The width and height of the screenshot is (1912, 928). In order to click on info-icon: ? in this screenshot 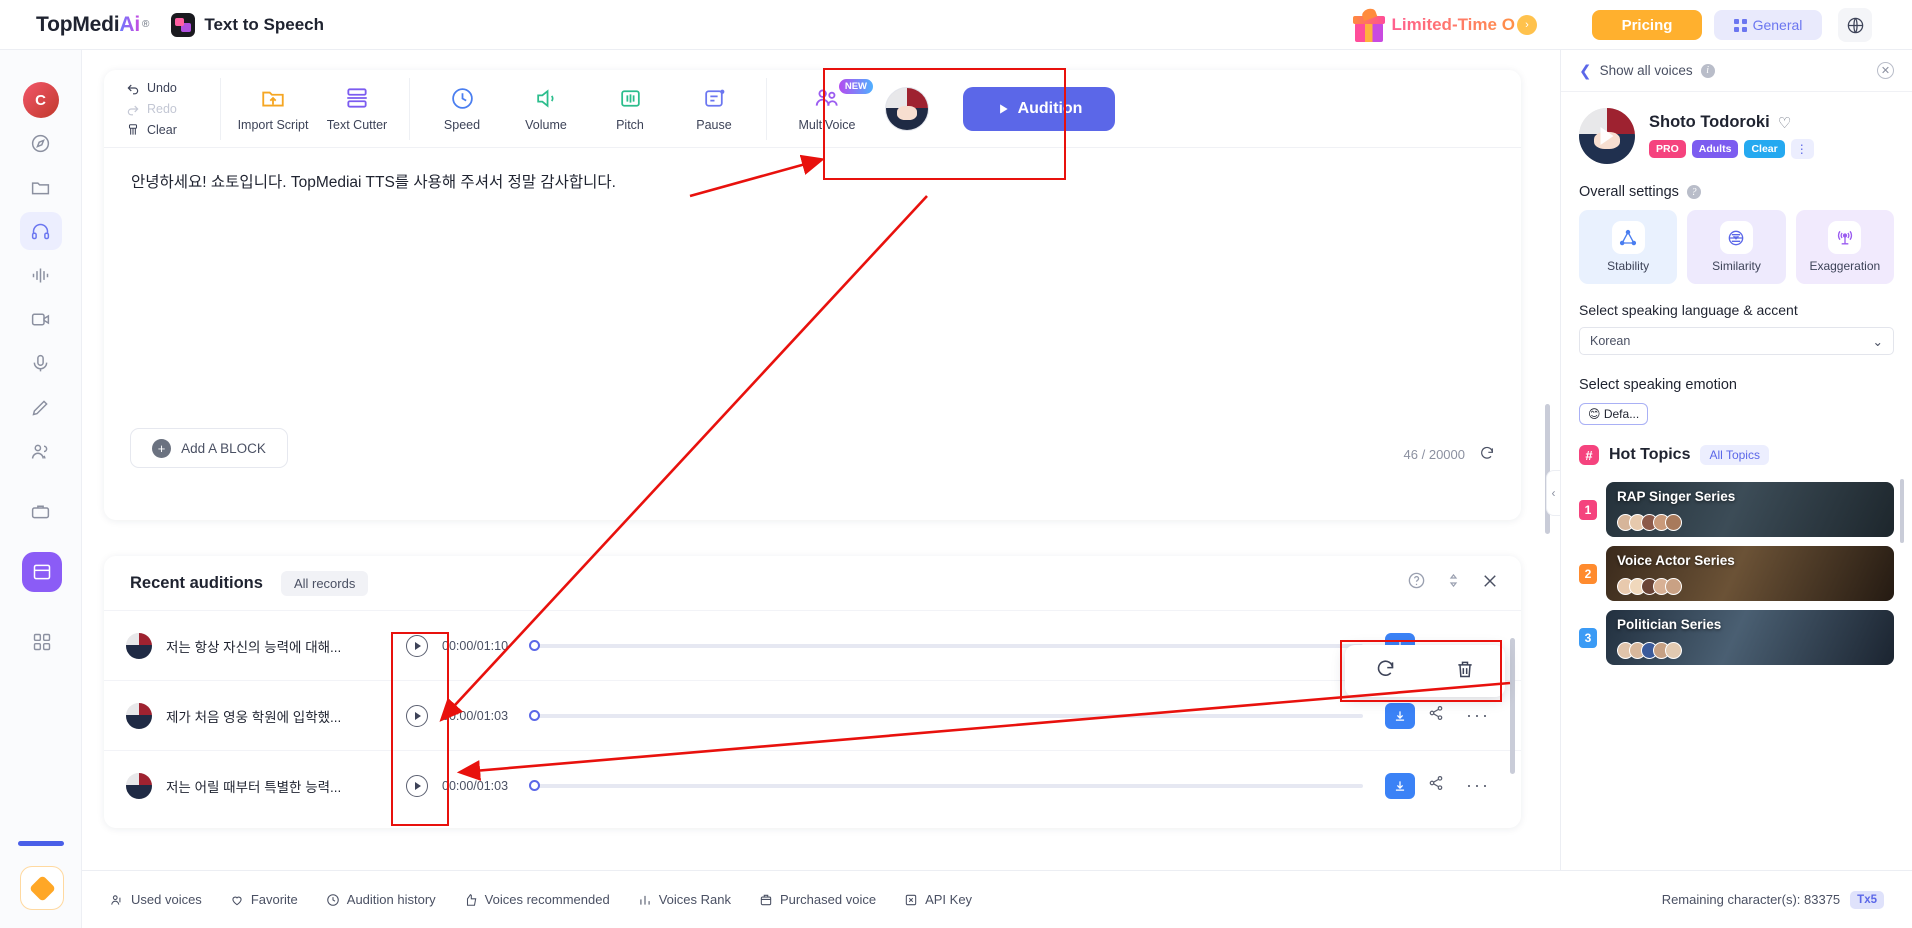, I will do `click(1693, 192)`.